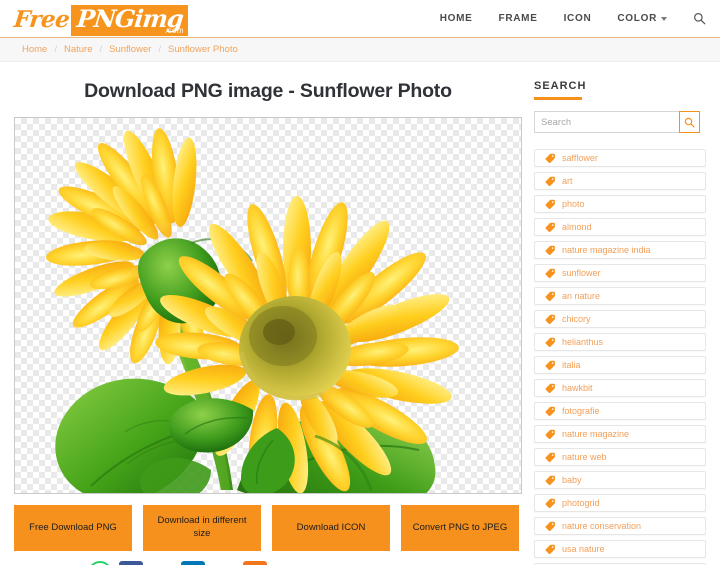  I want to click on tag-label: italia, so click(571, 365).